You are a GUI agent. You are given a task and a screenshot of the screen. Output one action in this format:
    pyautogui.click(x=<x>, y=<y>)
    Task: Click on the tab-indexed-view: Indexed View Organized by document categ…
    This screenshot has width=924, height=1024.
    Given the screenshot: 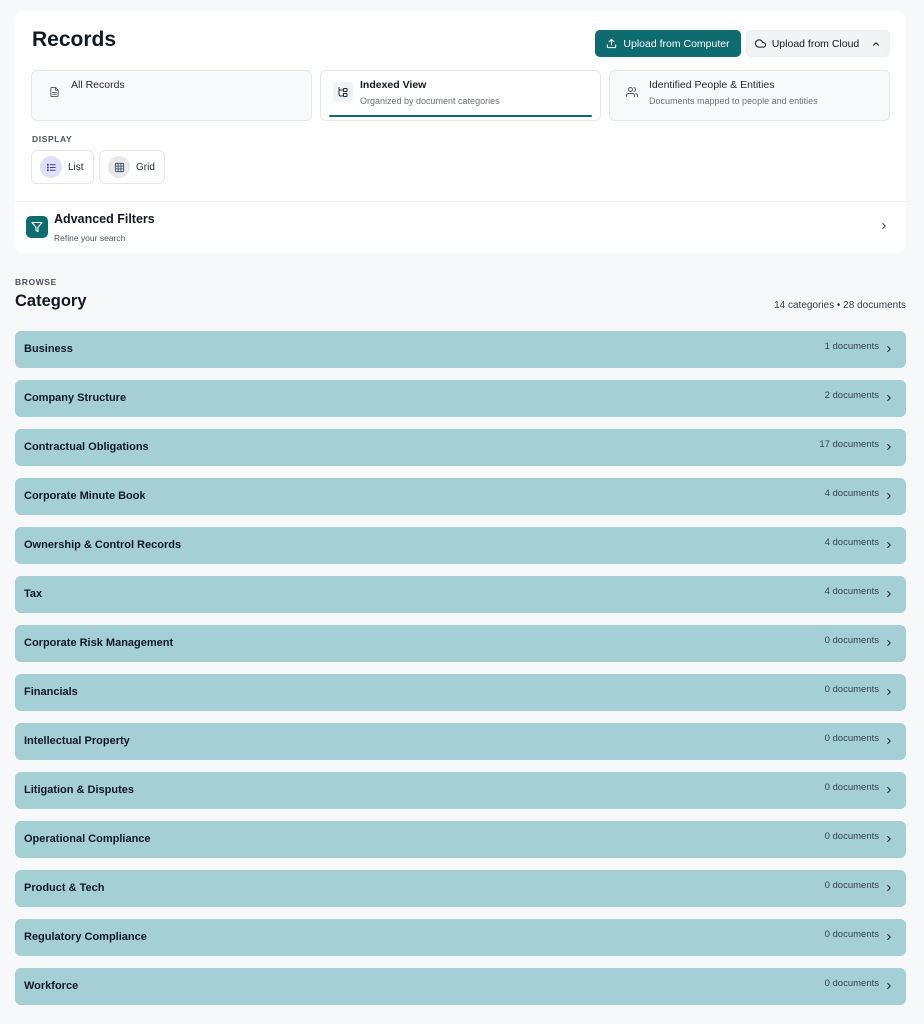 What is the action you would take?
    pyautogui.click(x=460, y=95)
    